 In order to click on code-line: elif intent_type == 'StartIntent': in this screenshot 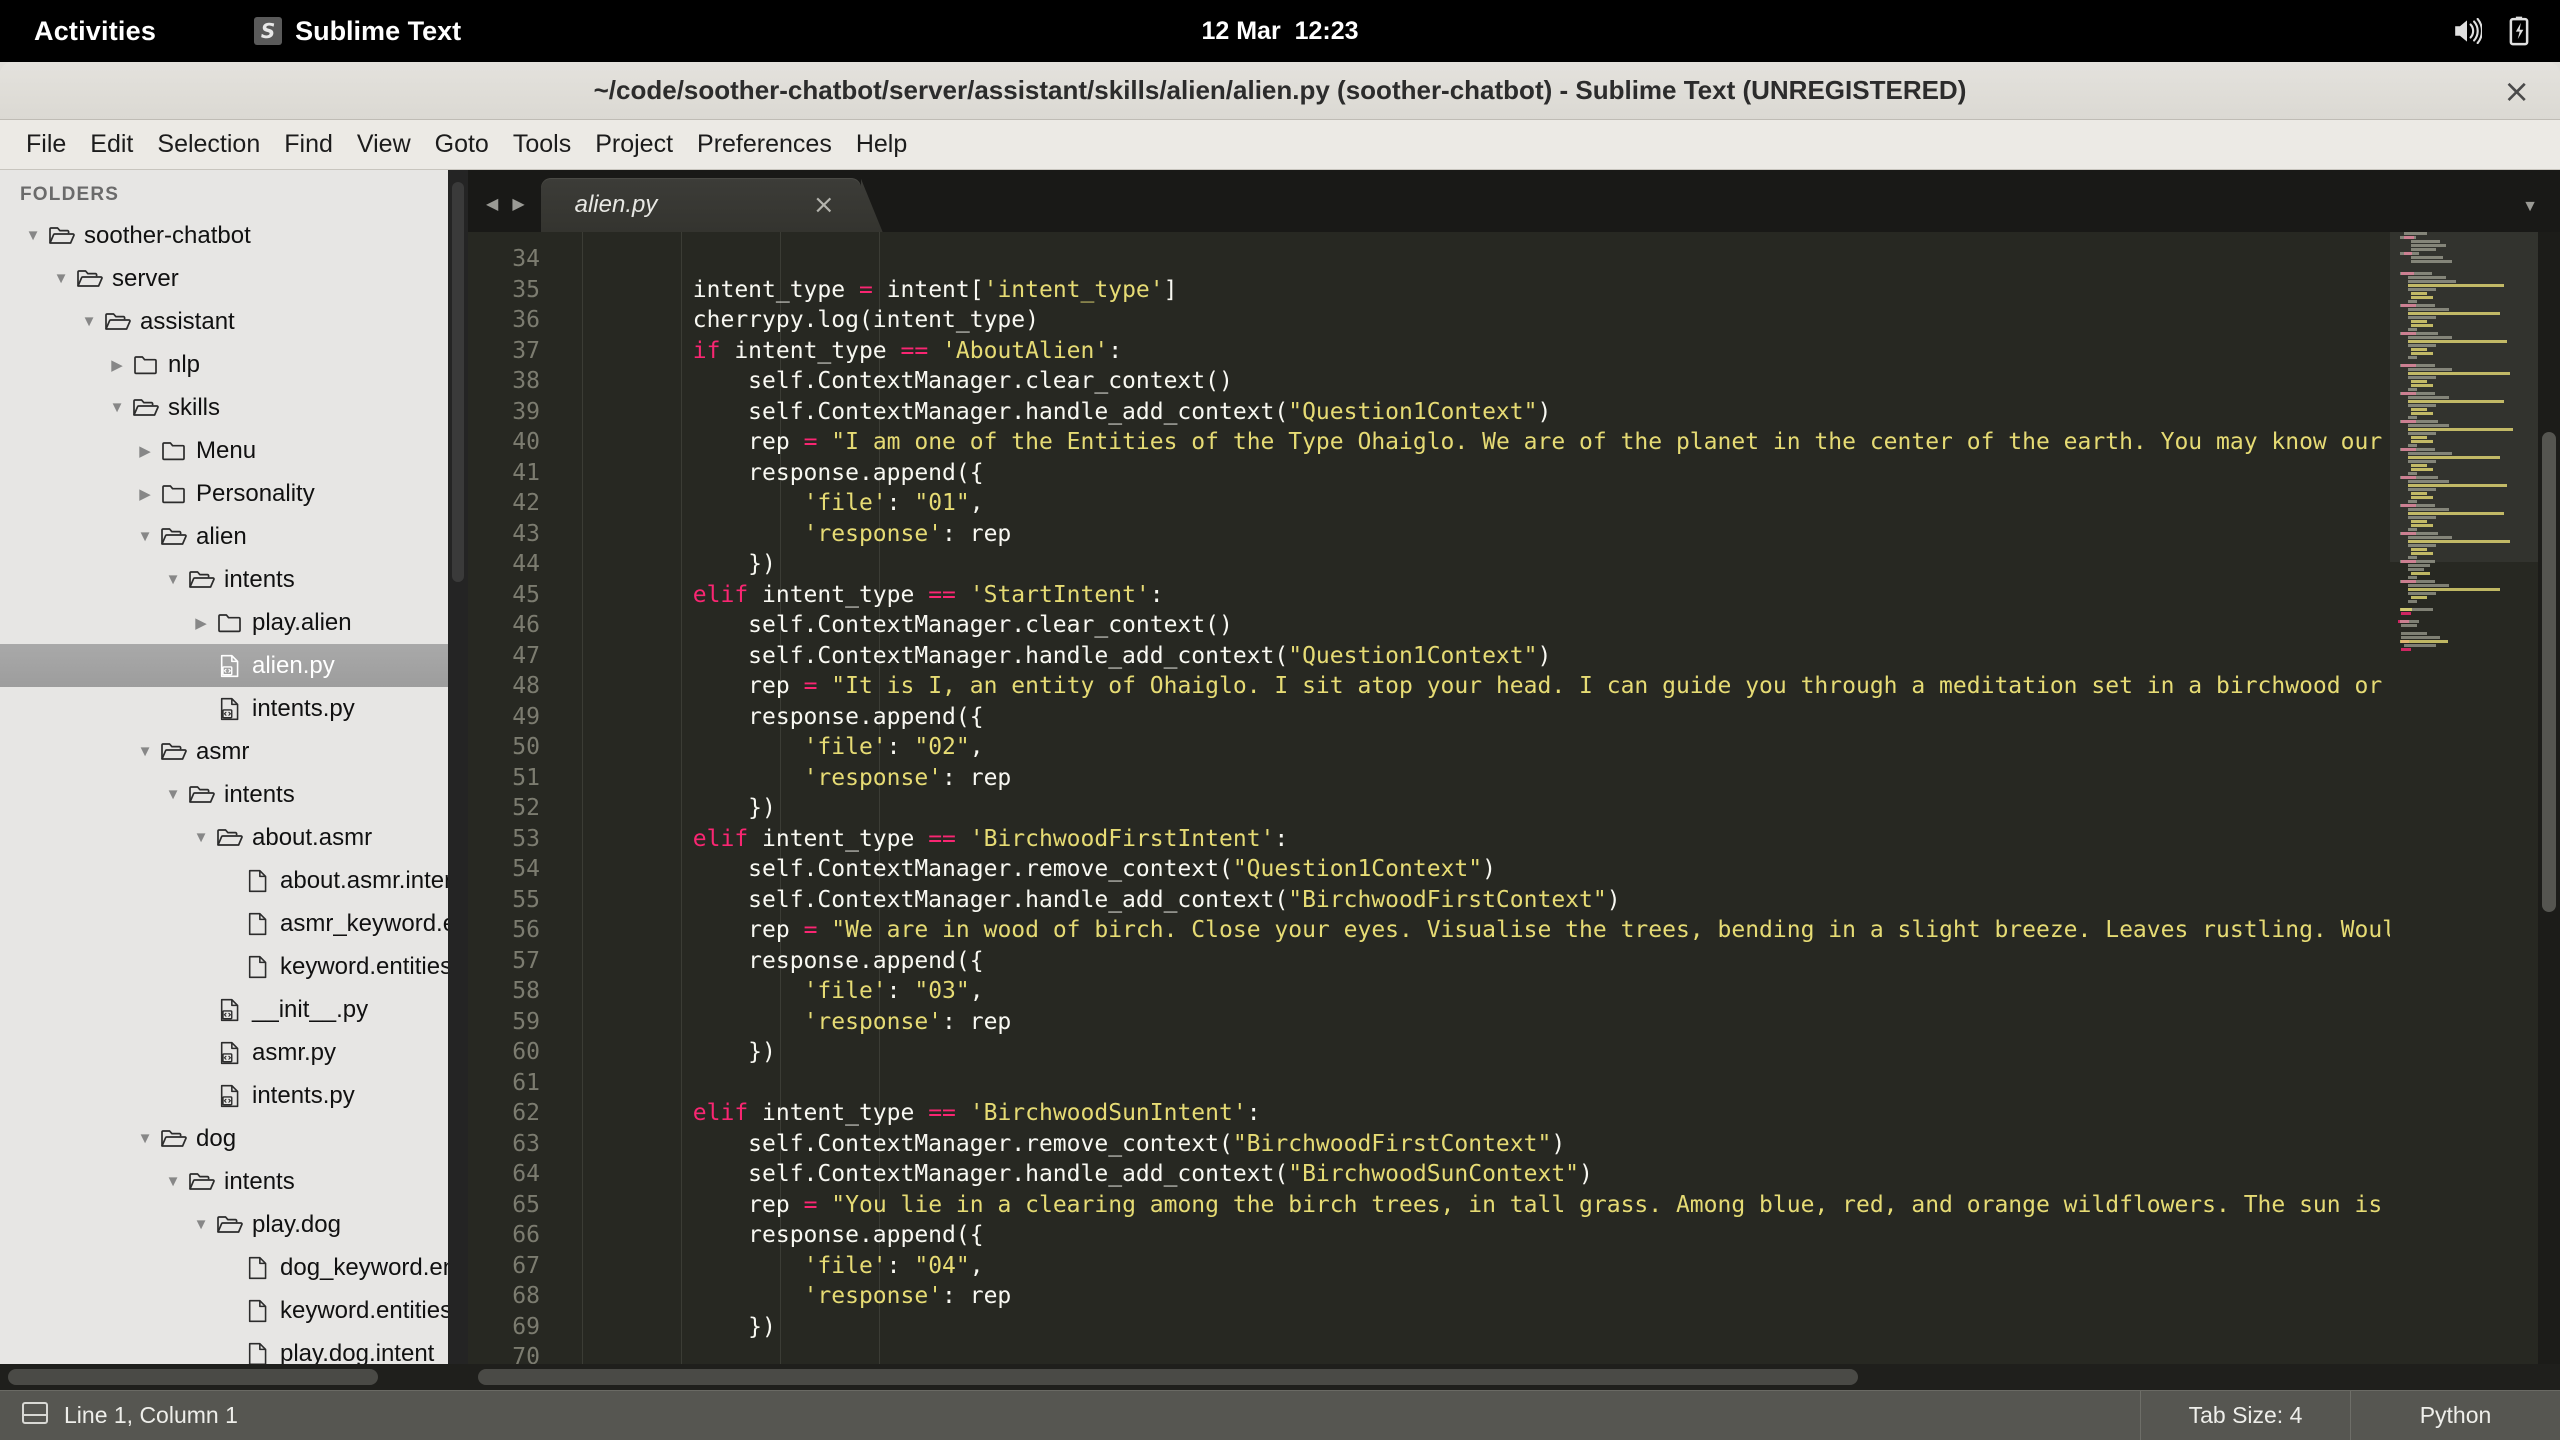, I will do `click(1558, 595)`.